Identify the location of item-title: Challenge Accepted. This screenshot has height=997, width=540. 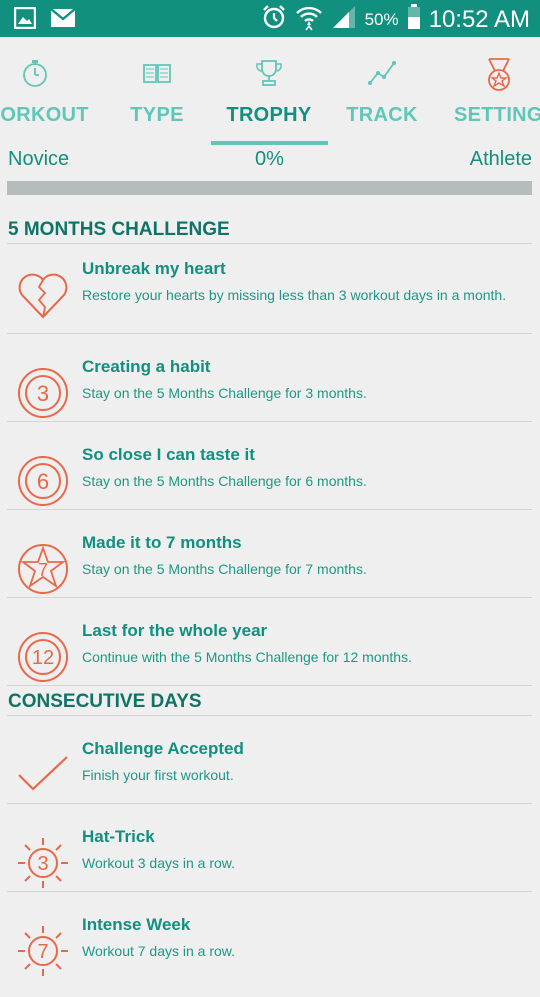
(163, 748).